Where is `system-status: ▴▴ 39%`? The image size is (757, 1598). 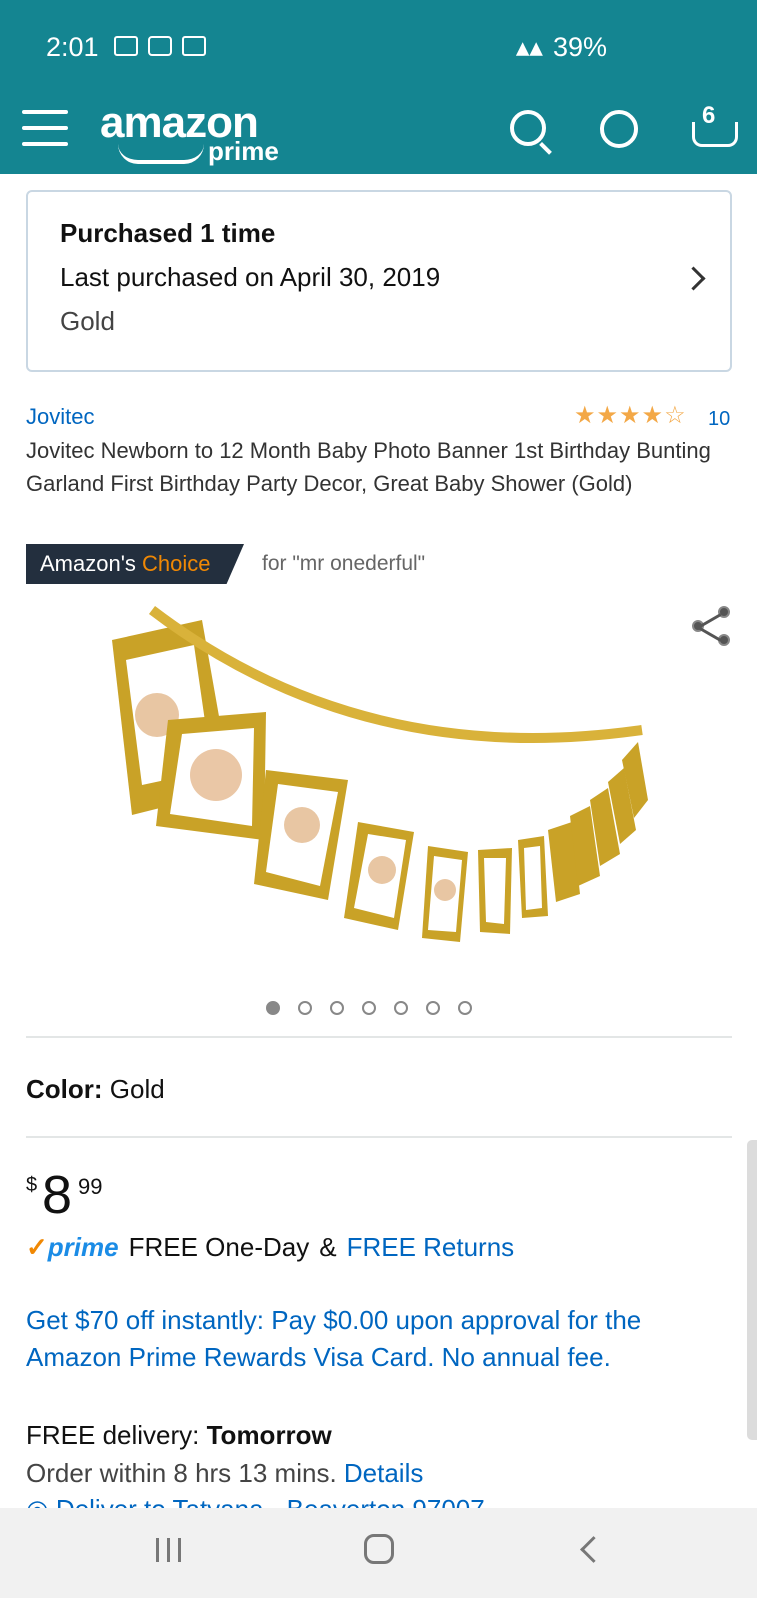 system-status: ▴▴ 39% is located at coordinates (561, 47).